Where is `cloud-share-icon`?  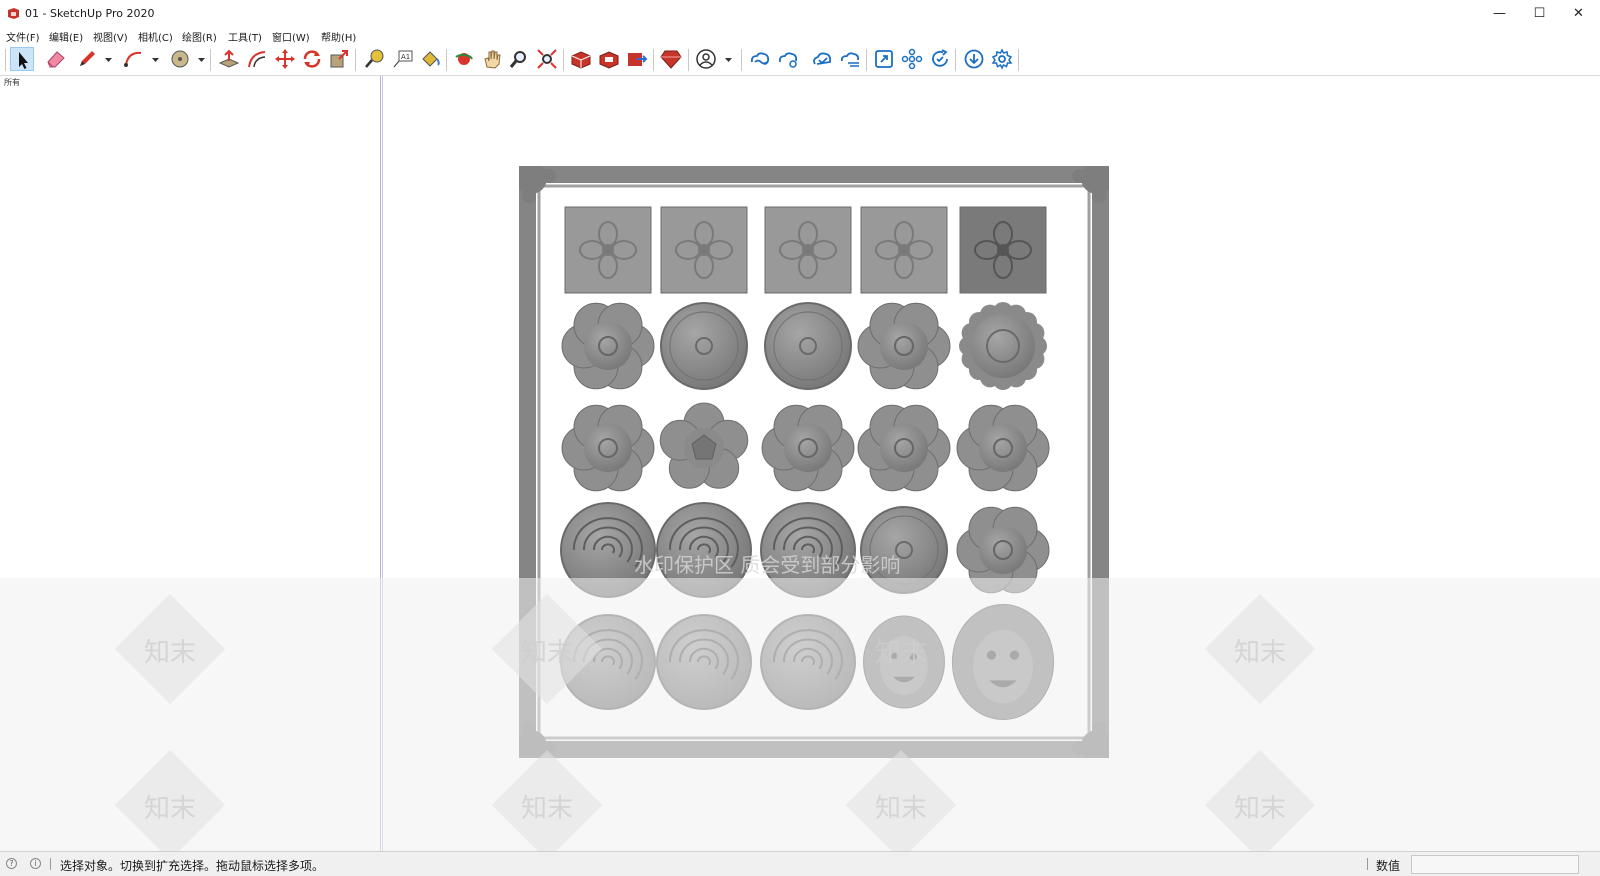
cloud-share-icon is located at coordinates (788, 60).